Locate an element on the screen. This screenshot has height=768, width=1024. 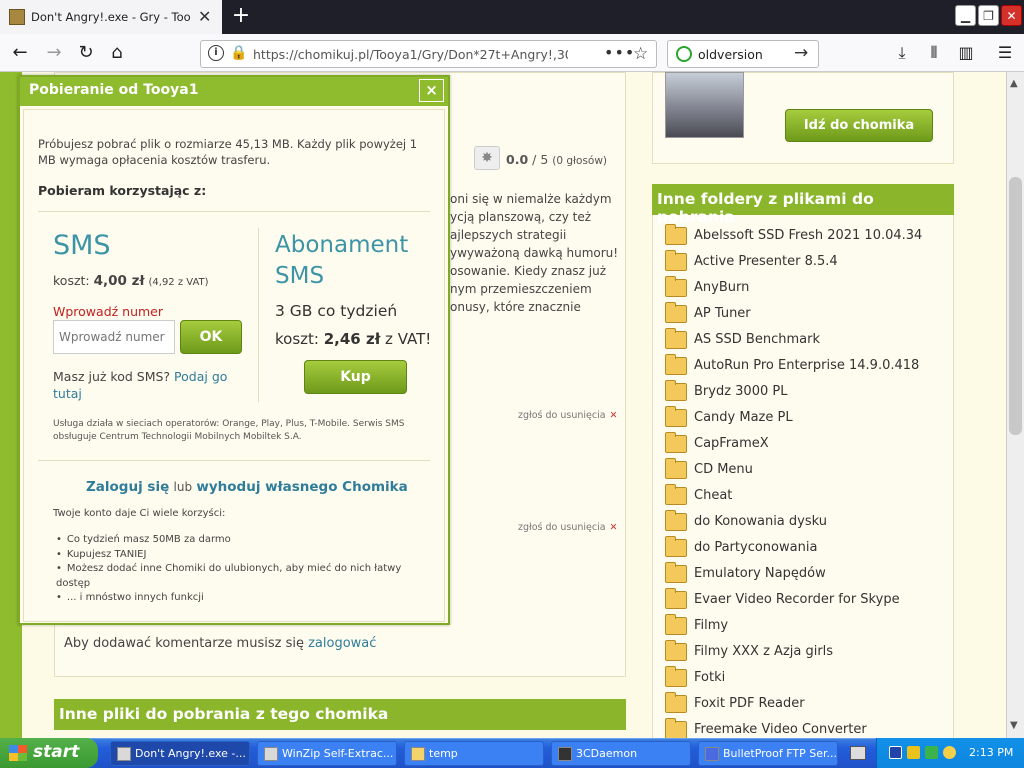
taskbar-item: 3CDaemon is located at coordinates (621, 753).